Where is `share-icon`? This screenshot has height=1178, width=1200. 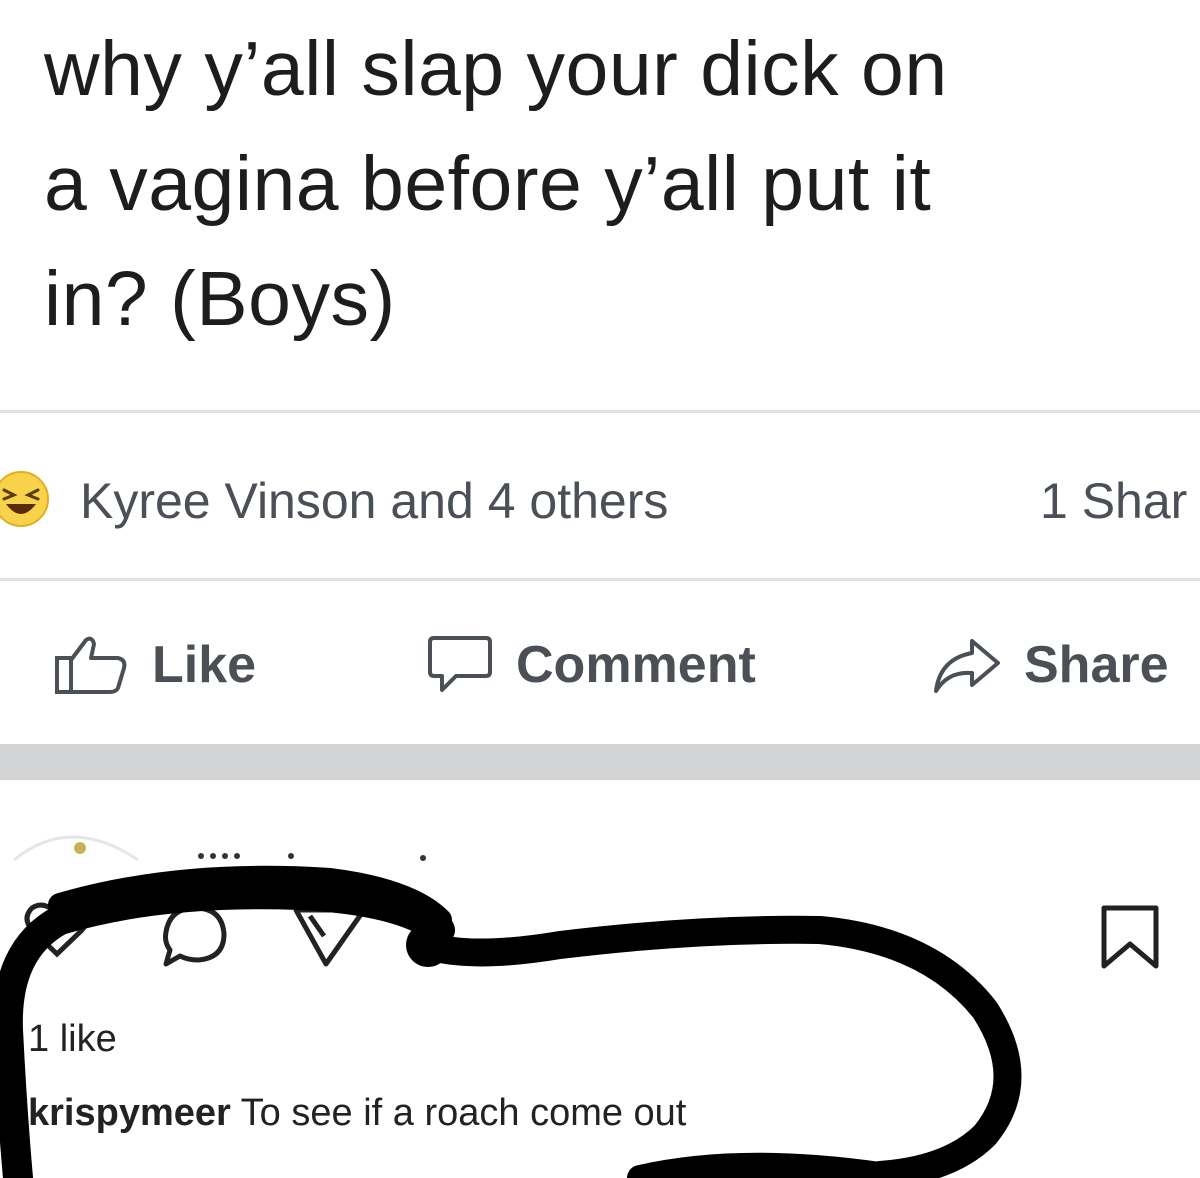 share-icon is located at coordinates (967, 666).